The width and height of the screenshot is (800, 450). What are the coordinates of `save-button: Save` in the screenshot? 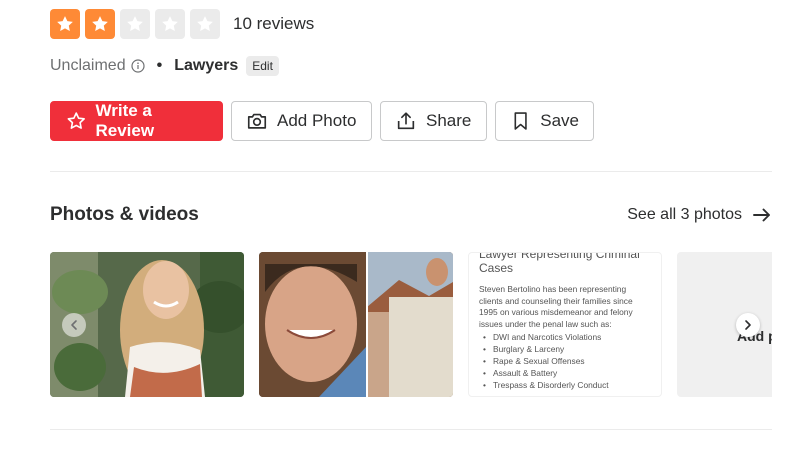 It's located at (544, 121).